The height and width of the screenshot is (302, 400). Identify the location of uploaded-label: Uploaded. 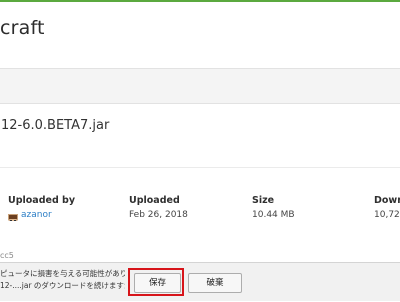
(154, 200).